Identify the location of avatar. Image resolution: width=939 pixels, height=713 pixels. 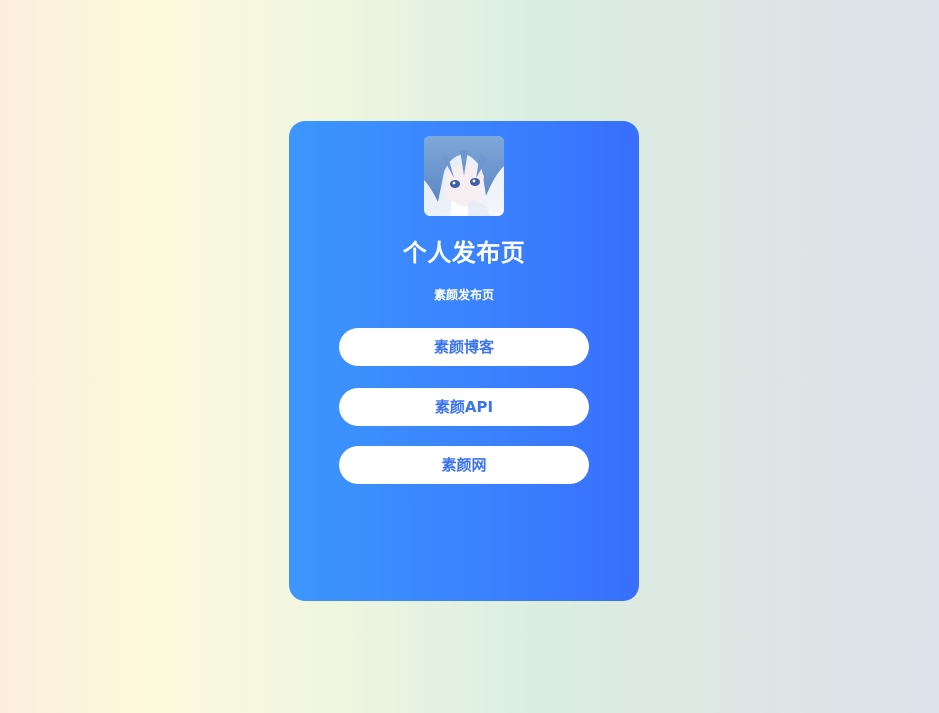
(464, 176).